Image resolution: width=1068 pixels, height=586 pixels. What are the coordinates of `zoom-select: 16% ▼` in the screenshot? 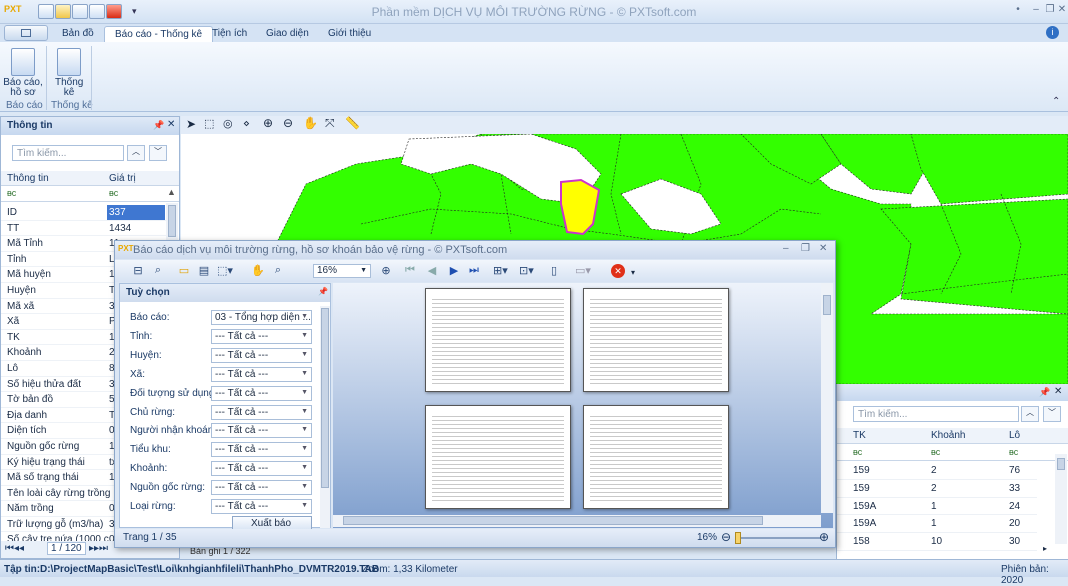 It's located at (342, 271).